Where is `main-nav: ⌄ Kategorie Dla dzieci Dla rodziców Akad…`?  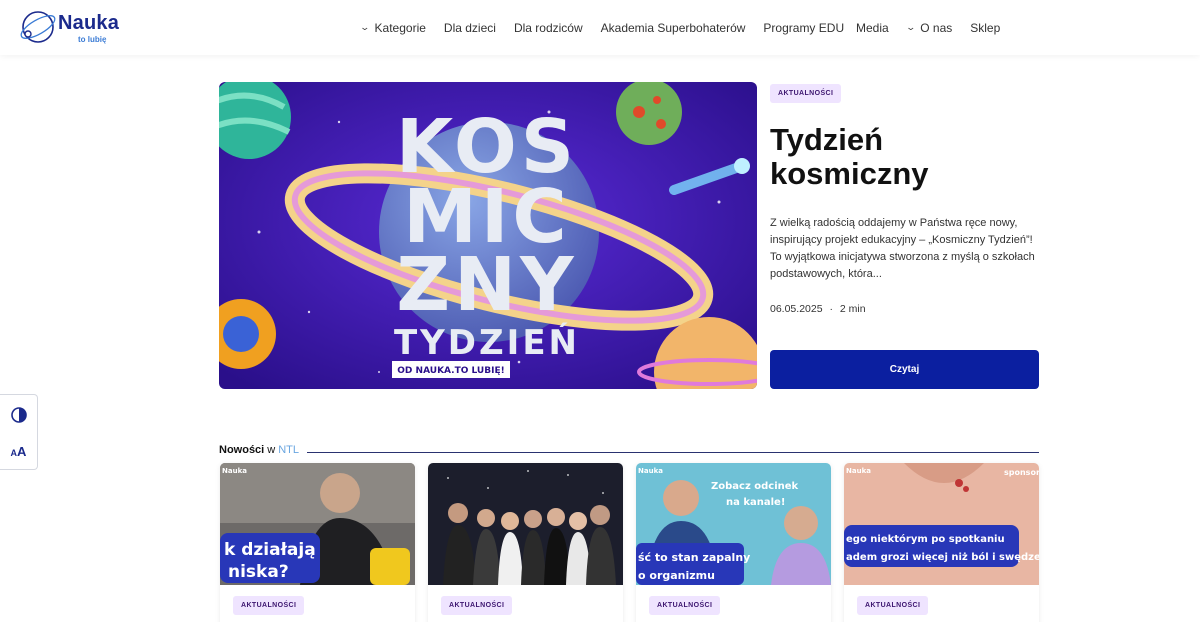 main-nav: ⌄ Kategorie Dla dzieci Dla rodziców Akad… is located at coordinates (610, 27).